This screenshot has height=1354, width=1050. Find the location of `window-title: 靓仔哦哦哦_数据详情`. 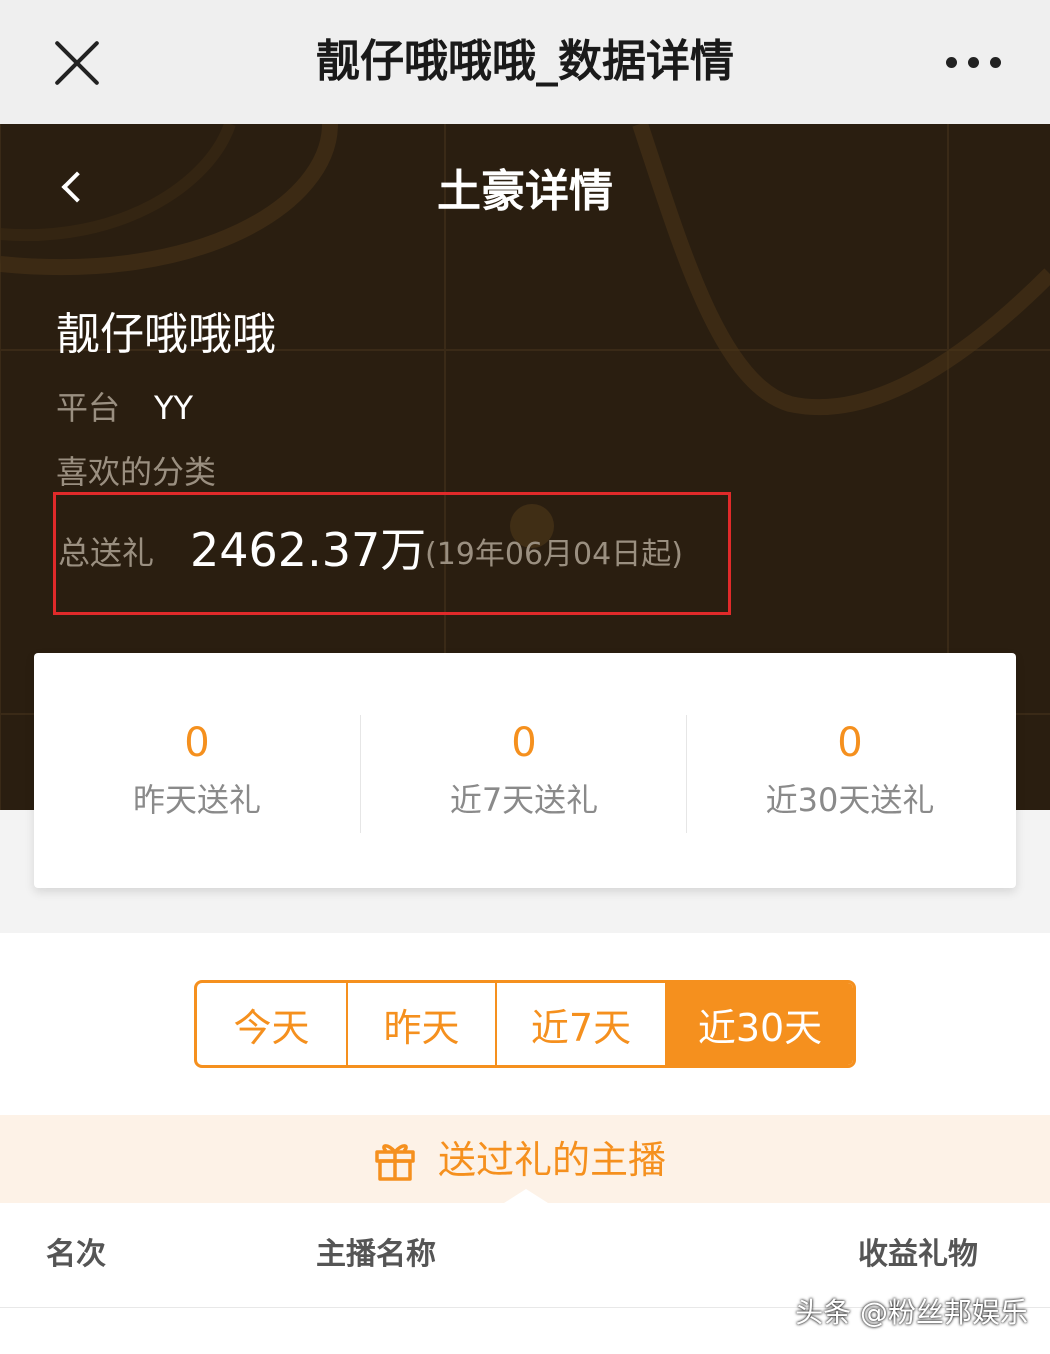

window-title: 靓仔哦哦哦_数据详情 is located at coordinates (525, 61).